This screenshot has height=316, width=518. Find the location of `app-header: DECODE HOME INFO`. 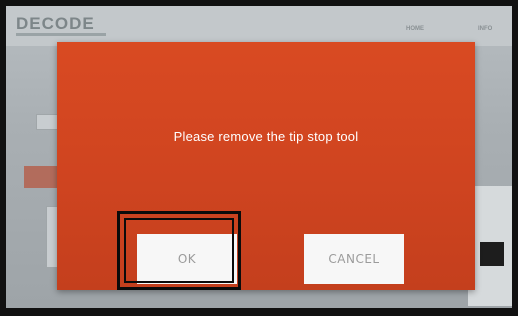

app-header: DECODE HOME INFO is located at coordinates (259, 26).